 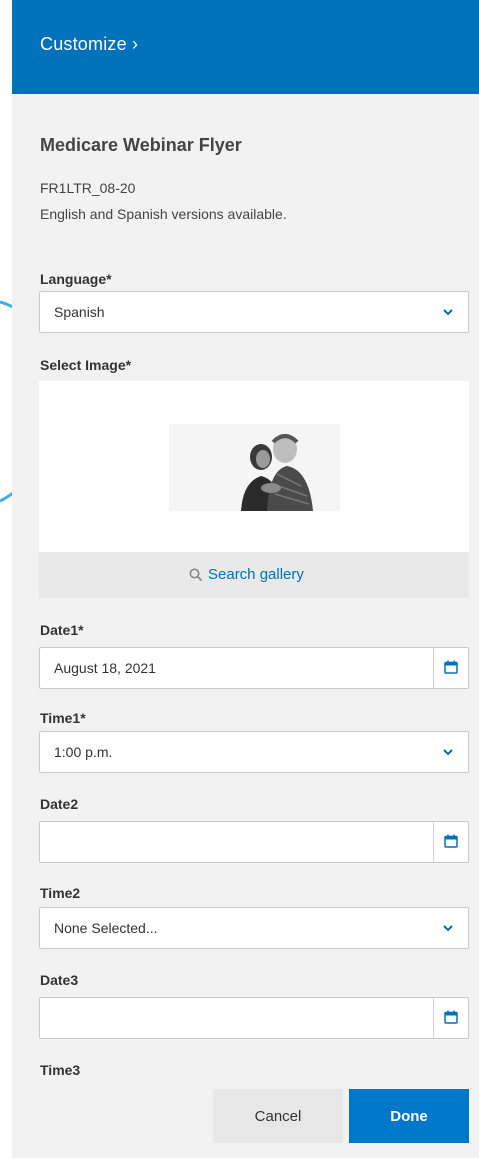 I want to click on time2-label: Time2, so click(x=60, y=893).